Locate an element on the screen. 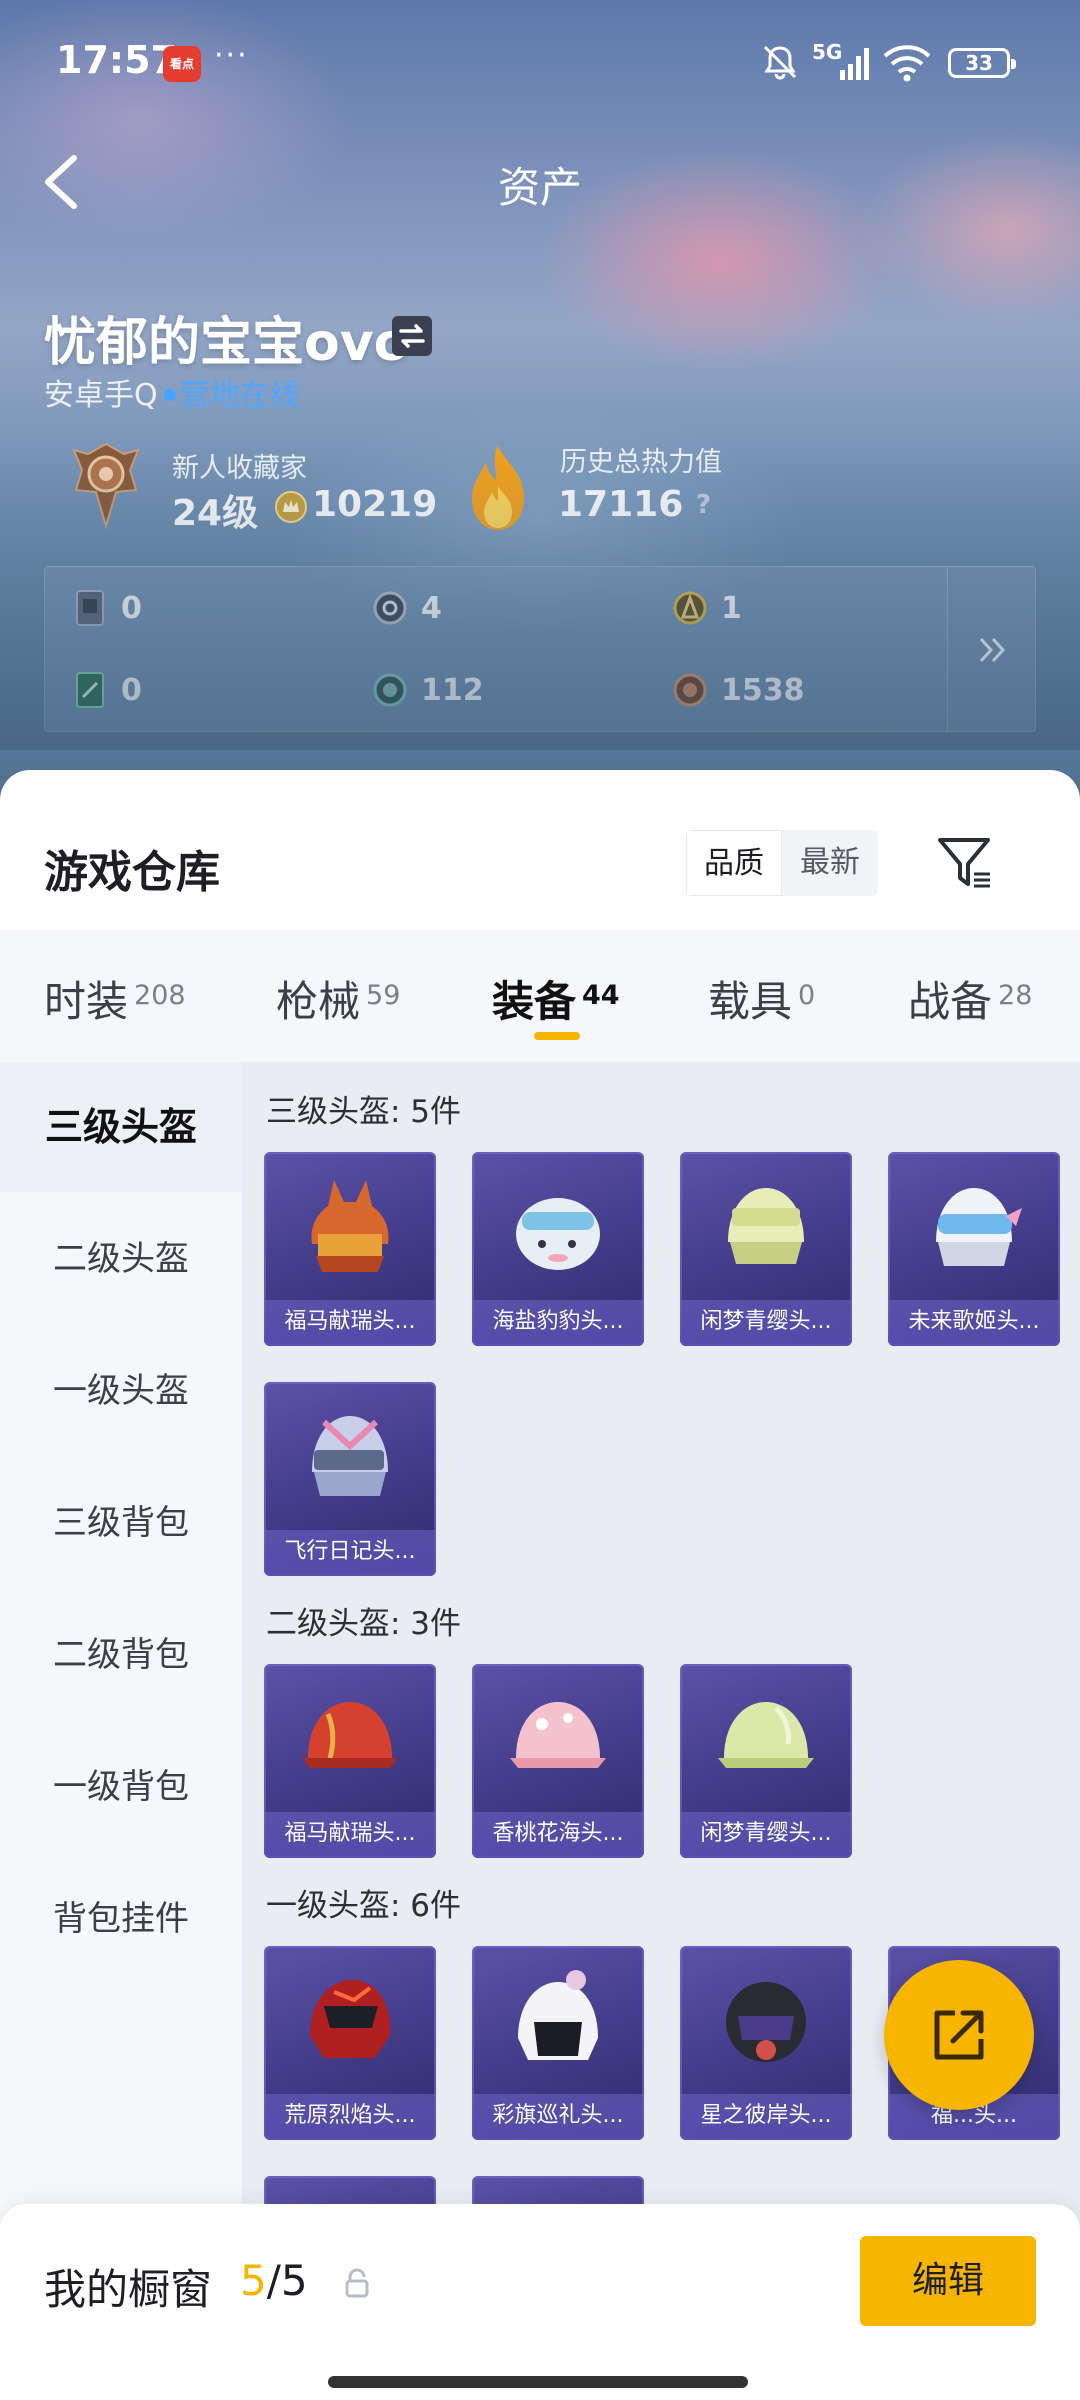  subcategory-item: 二级头盔 is located at coordinates (121, 1259).